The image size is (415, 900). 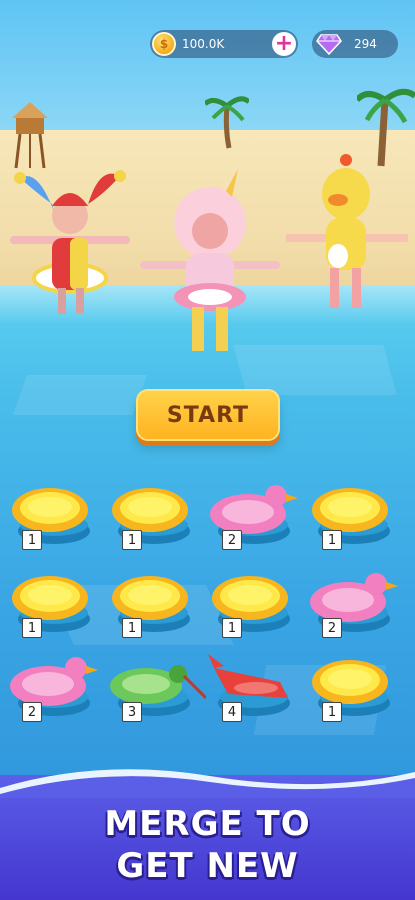 What do you see at coordinates (207, 866) in the screenshot?
I see `banner-line-2: GET NEW` at bounding box center [207, 866].